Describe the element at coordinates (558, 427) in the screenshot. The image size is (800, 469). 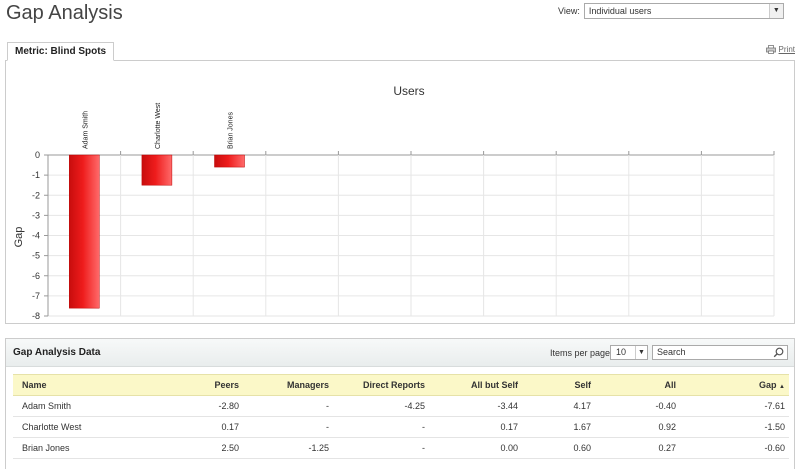
I see `cell-self: 1.67` at that location.